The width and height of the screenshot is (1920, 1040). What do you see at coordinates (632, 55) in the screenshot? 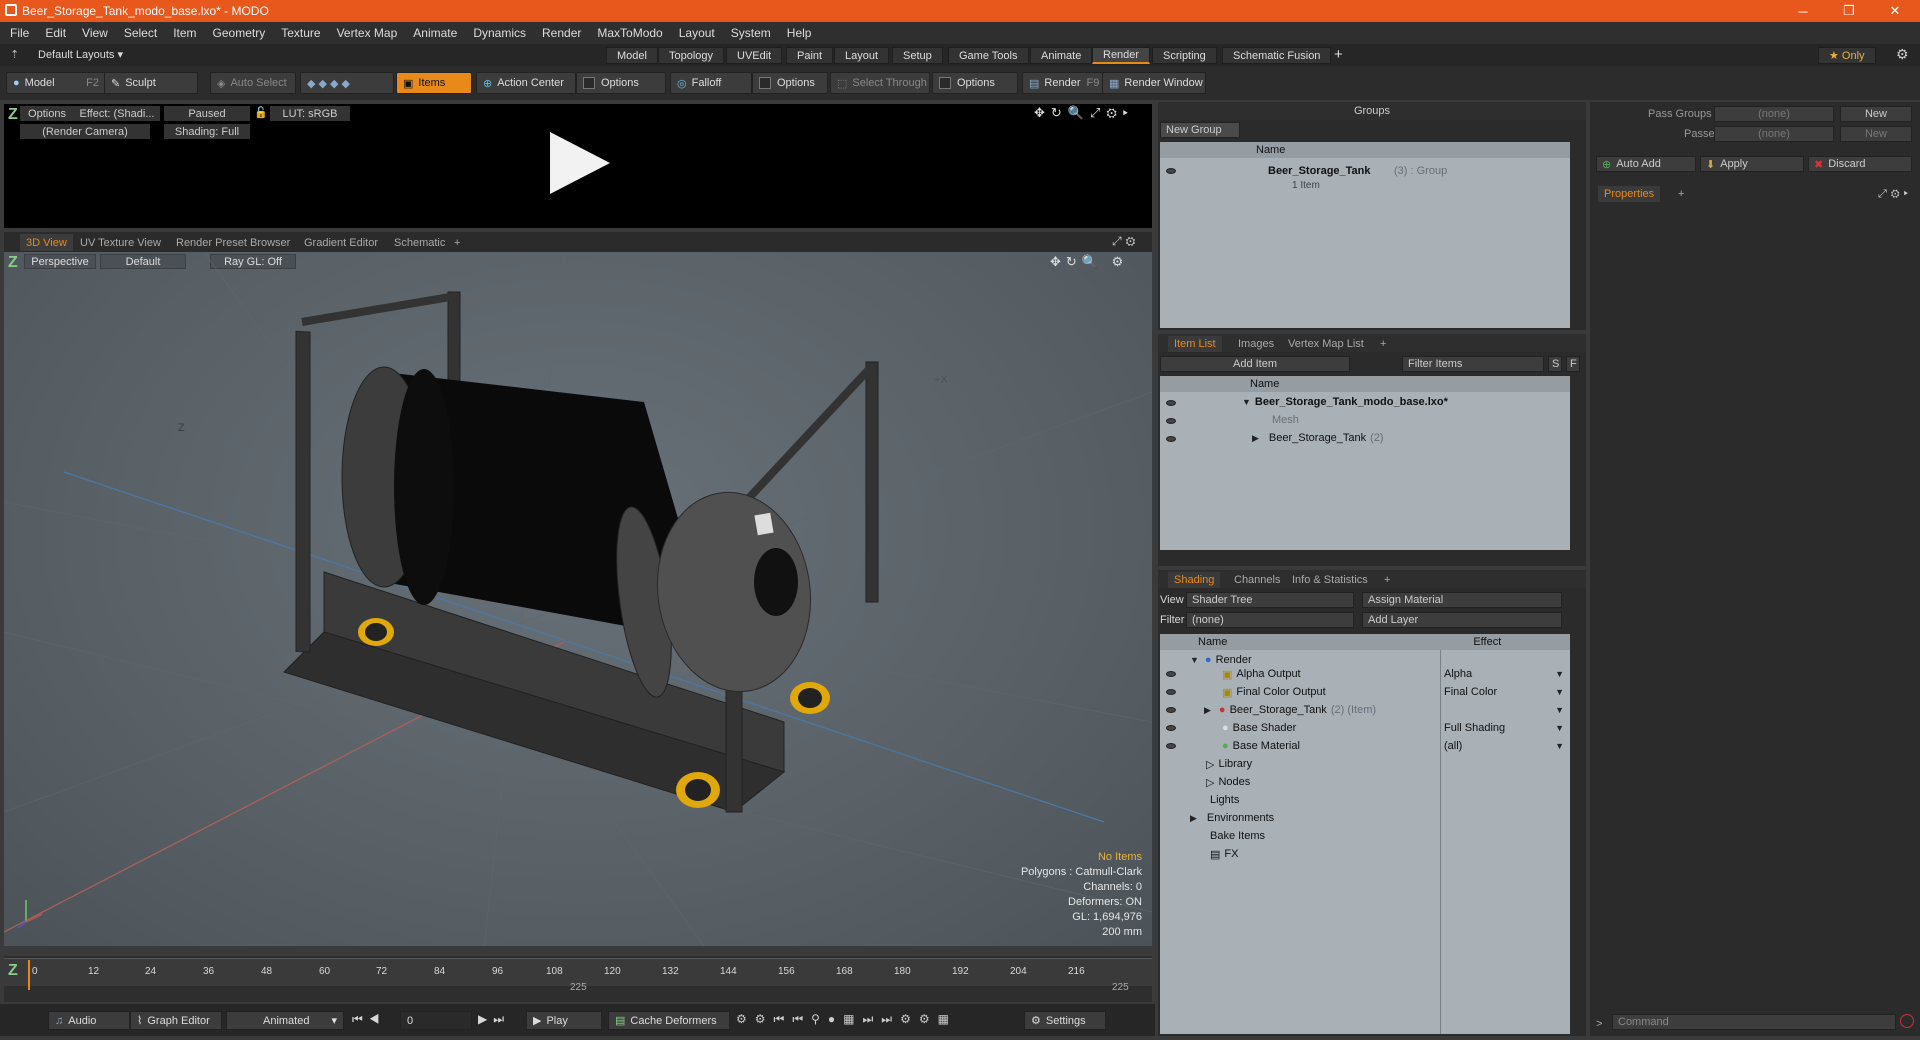
I see `tab-model: Model` at bounding box center [632, 55].